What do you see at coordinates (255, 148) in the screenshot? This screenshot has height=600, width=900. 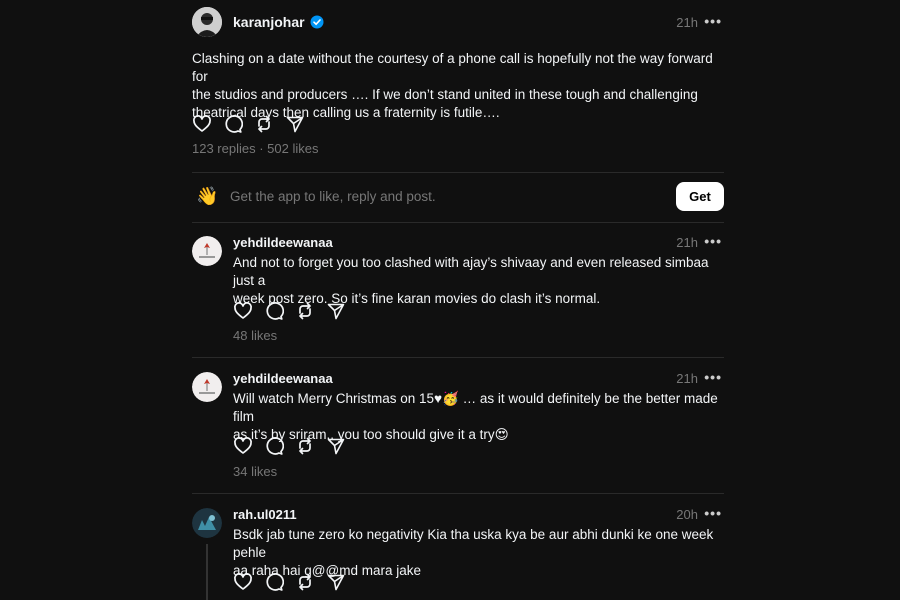 I see `post-stats: 123 replies · 502 likes` at bounding box center [255, 148].